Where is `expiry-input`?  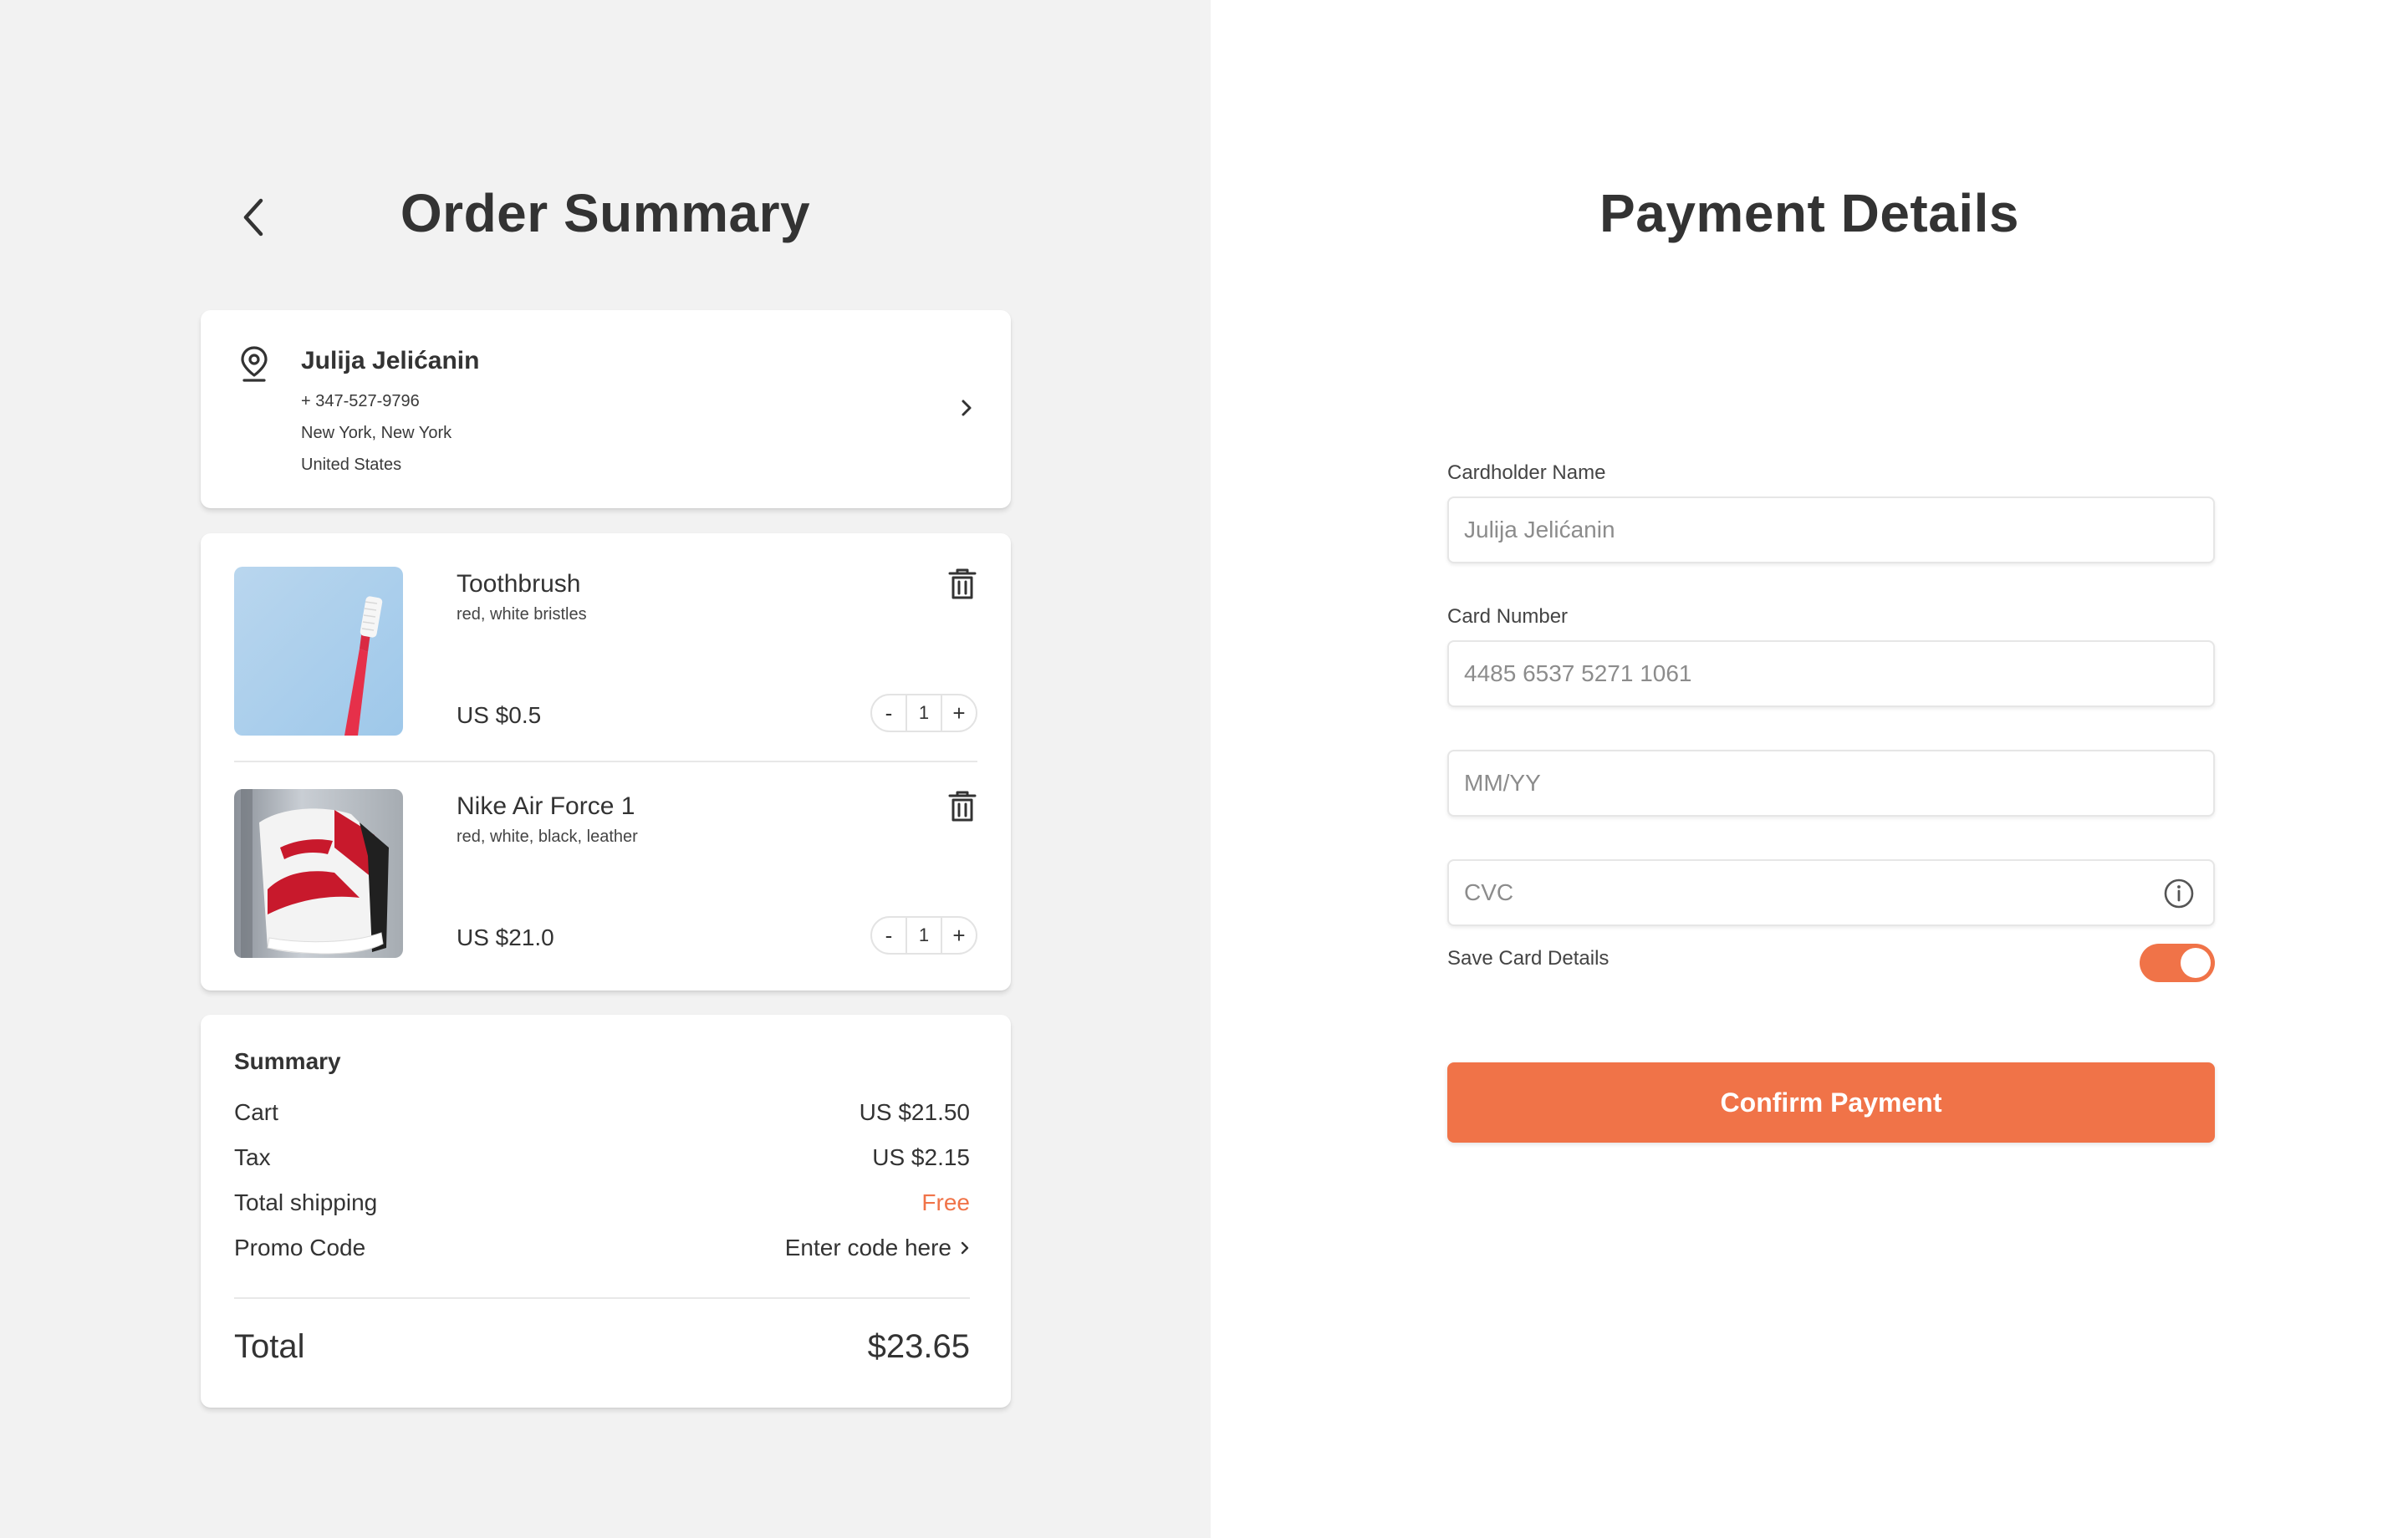 expiry-input is located at coordinates (1831, 783).